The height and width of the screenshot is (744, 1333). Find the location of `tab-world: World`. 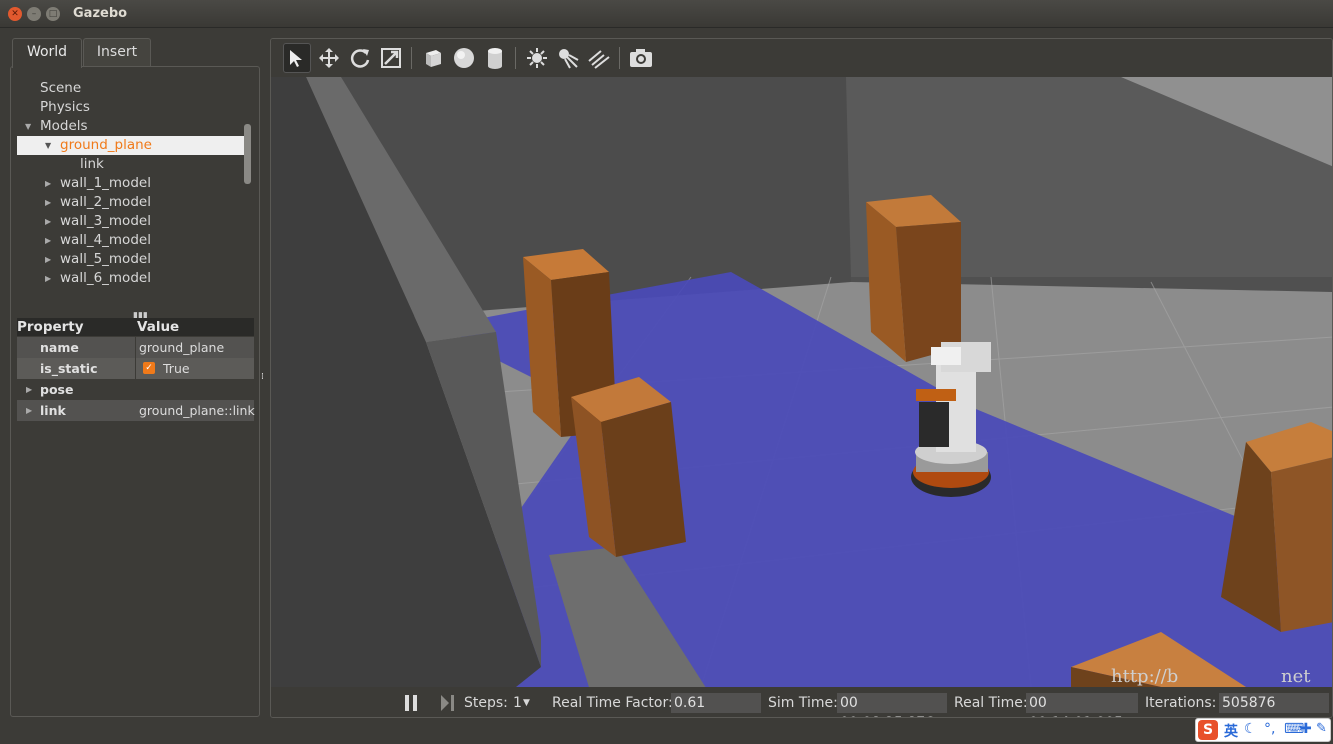

tab-world: World is located at coordinates (47, 53).